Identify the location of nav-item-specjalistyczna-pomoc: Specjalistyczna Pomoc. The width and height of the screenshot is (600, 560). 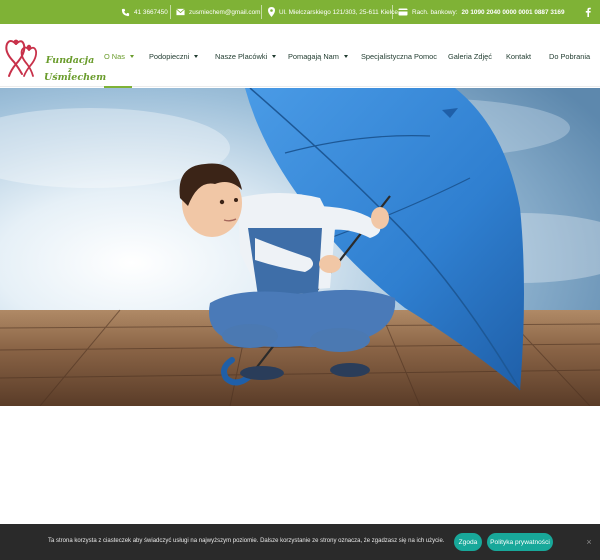
(399, 56).